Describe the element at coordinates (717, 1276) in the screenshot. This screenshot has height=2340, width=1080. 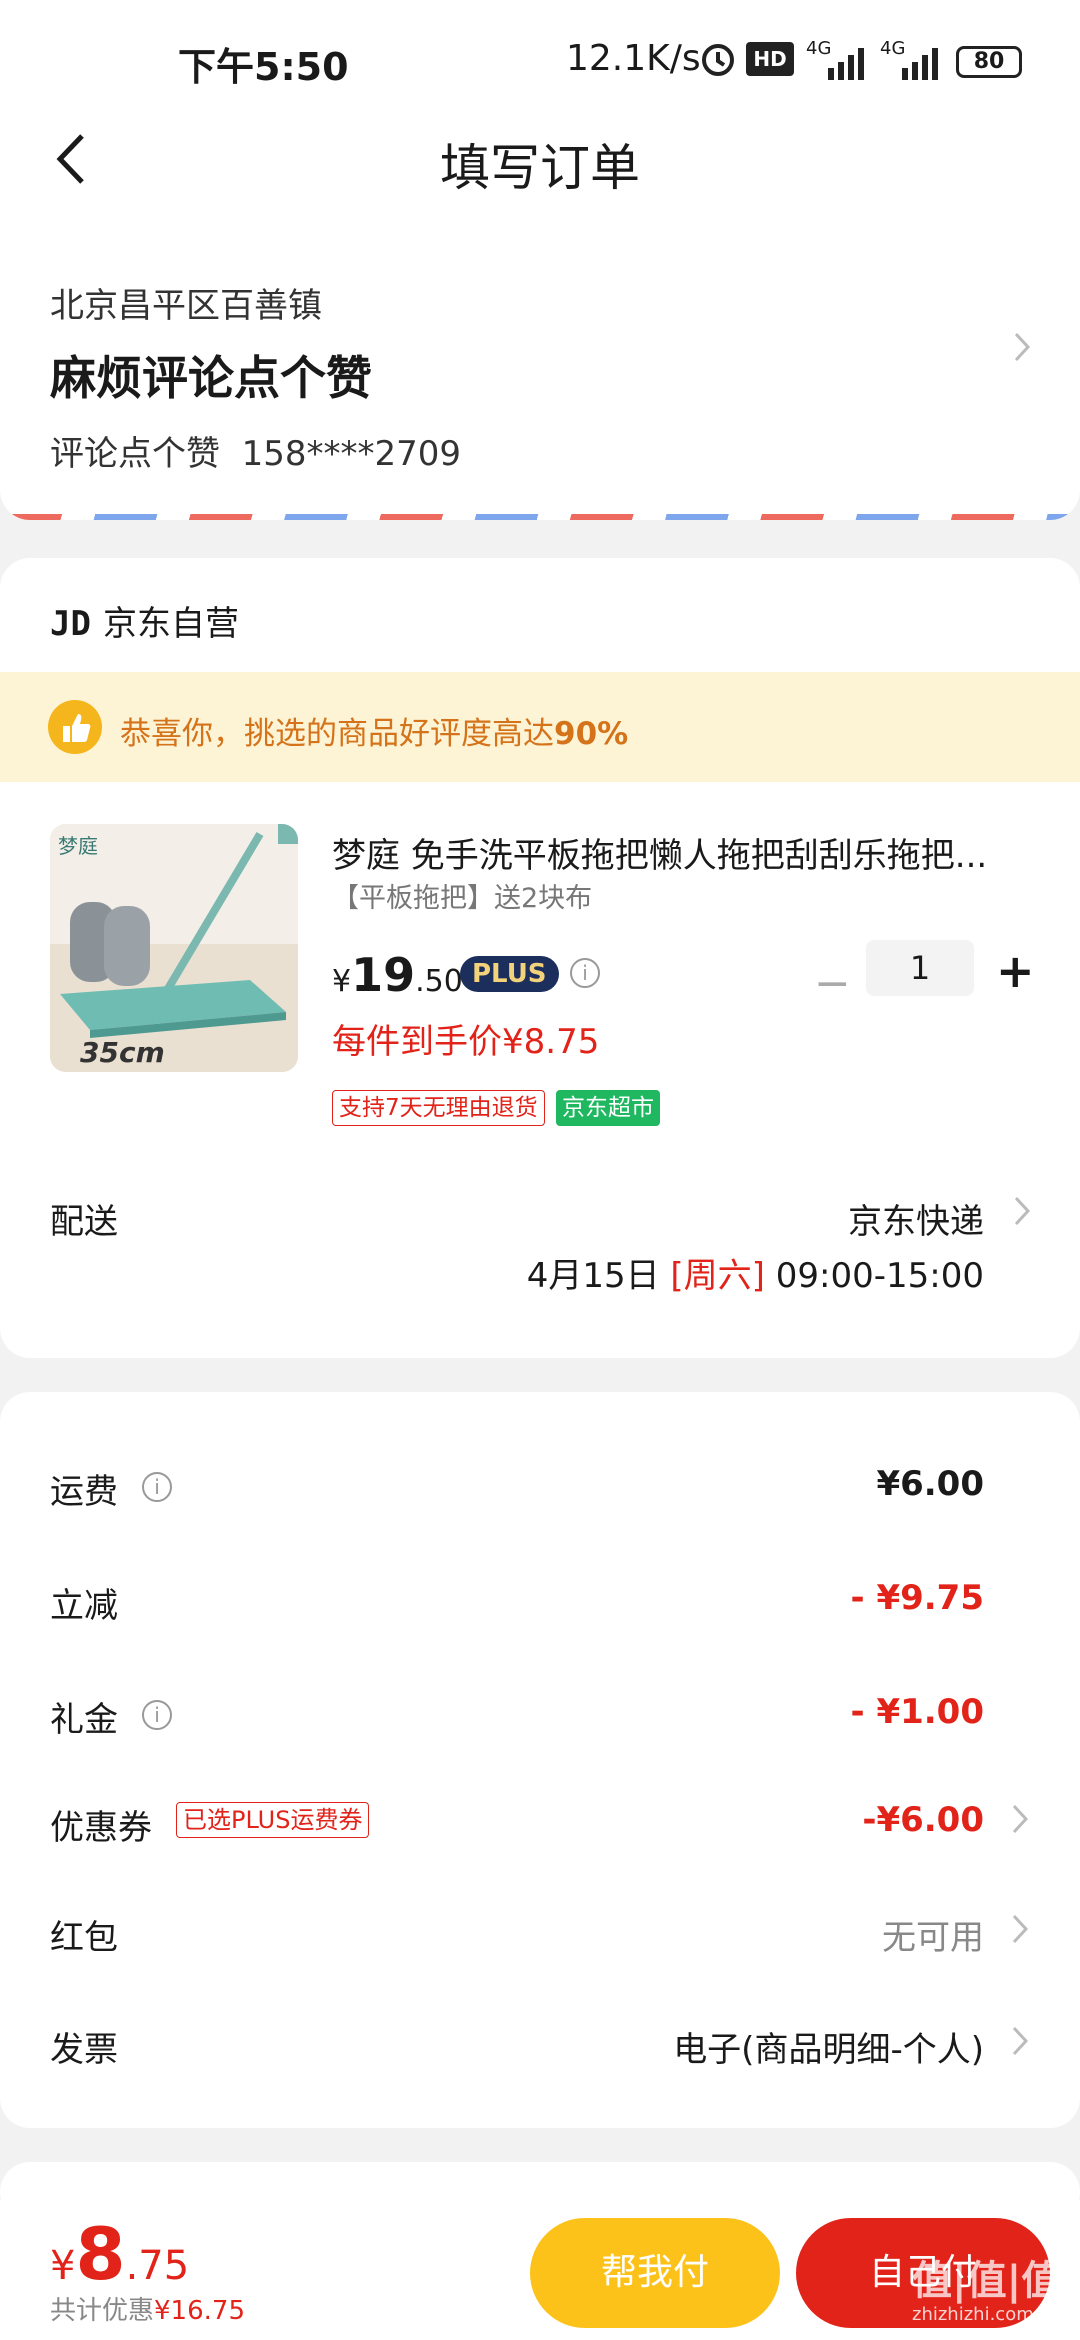
I see `shipping-weekday: [周六]` at that location.